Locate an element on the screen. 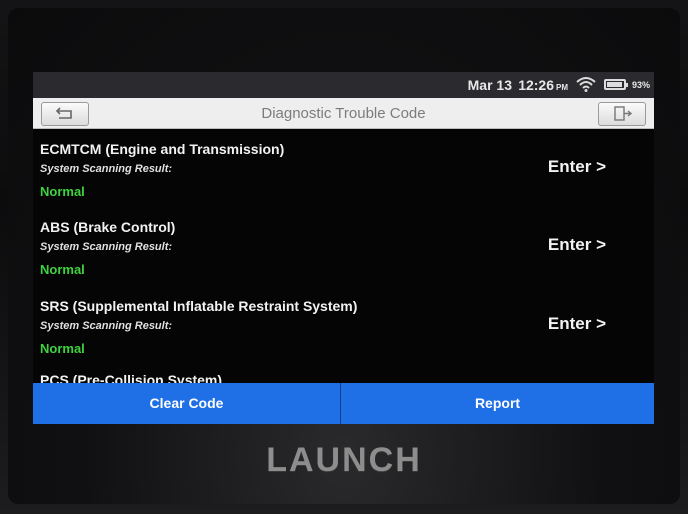 Image resolution: width=688 pixels, height=514 pixels. status-time-value: 12:26 is located at coordinates (536, 85).